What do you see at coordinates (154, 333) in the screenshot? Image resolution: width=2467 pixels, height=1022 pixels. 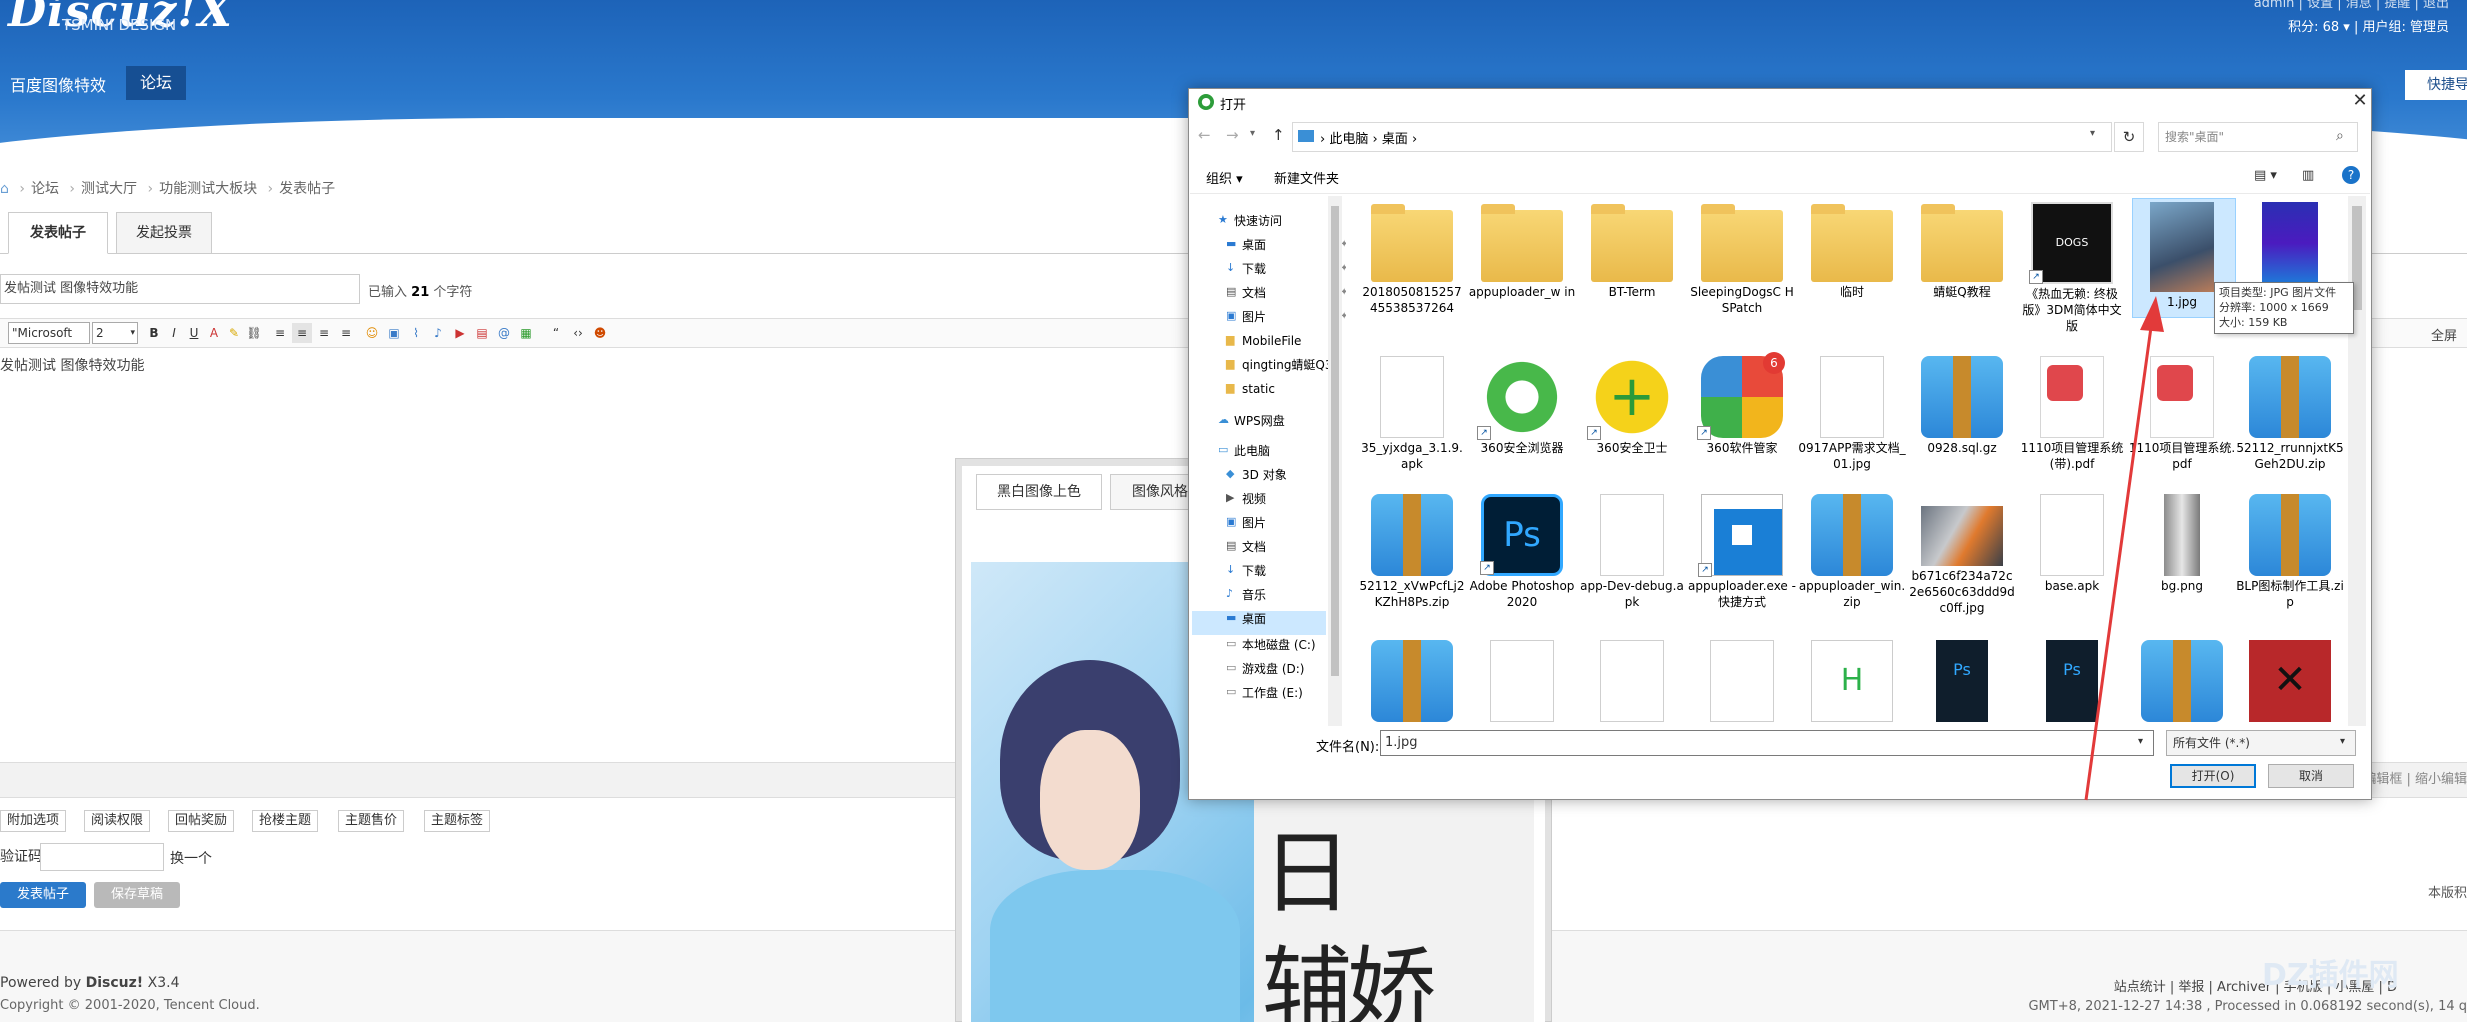 I see `bold-icon: B` at bounding box center [154, 333].